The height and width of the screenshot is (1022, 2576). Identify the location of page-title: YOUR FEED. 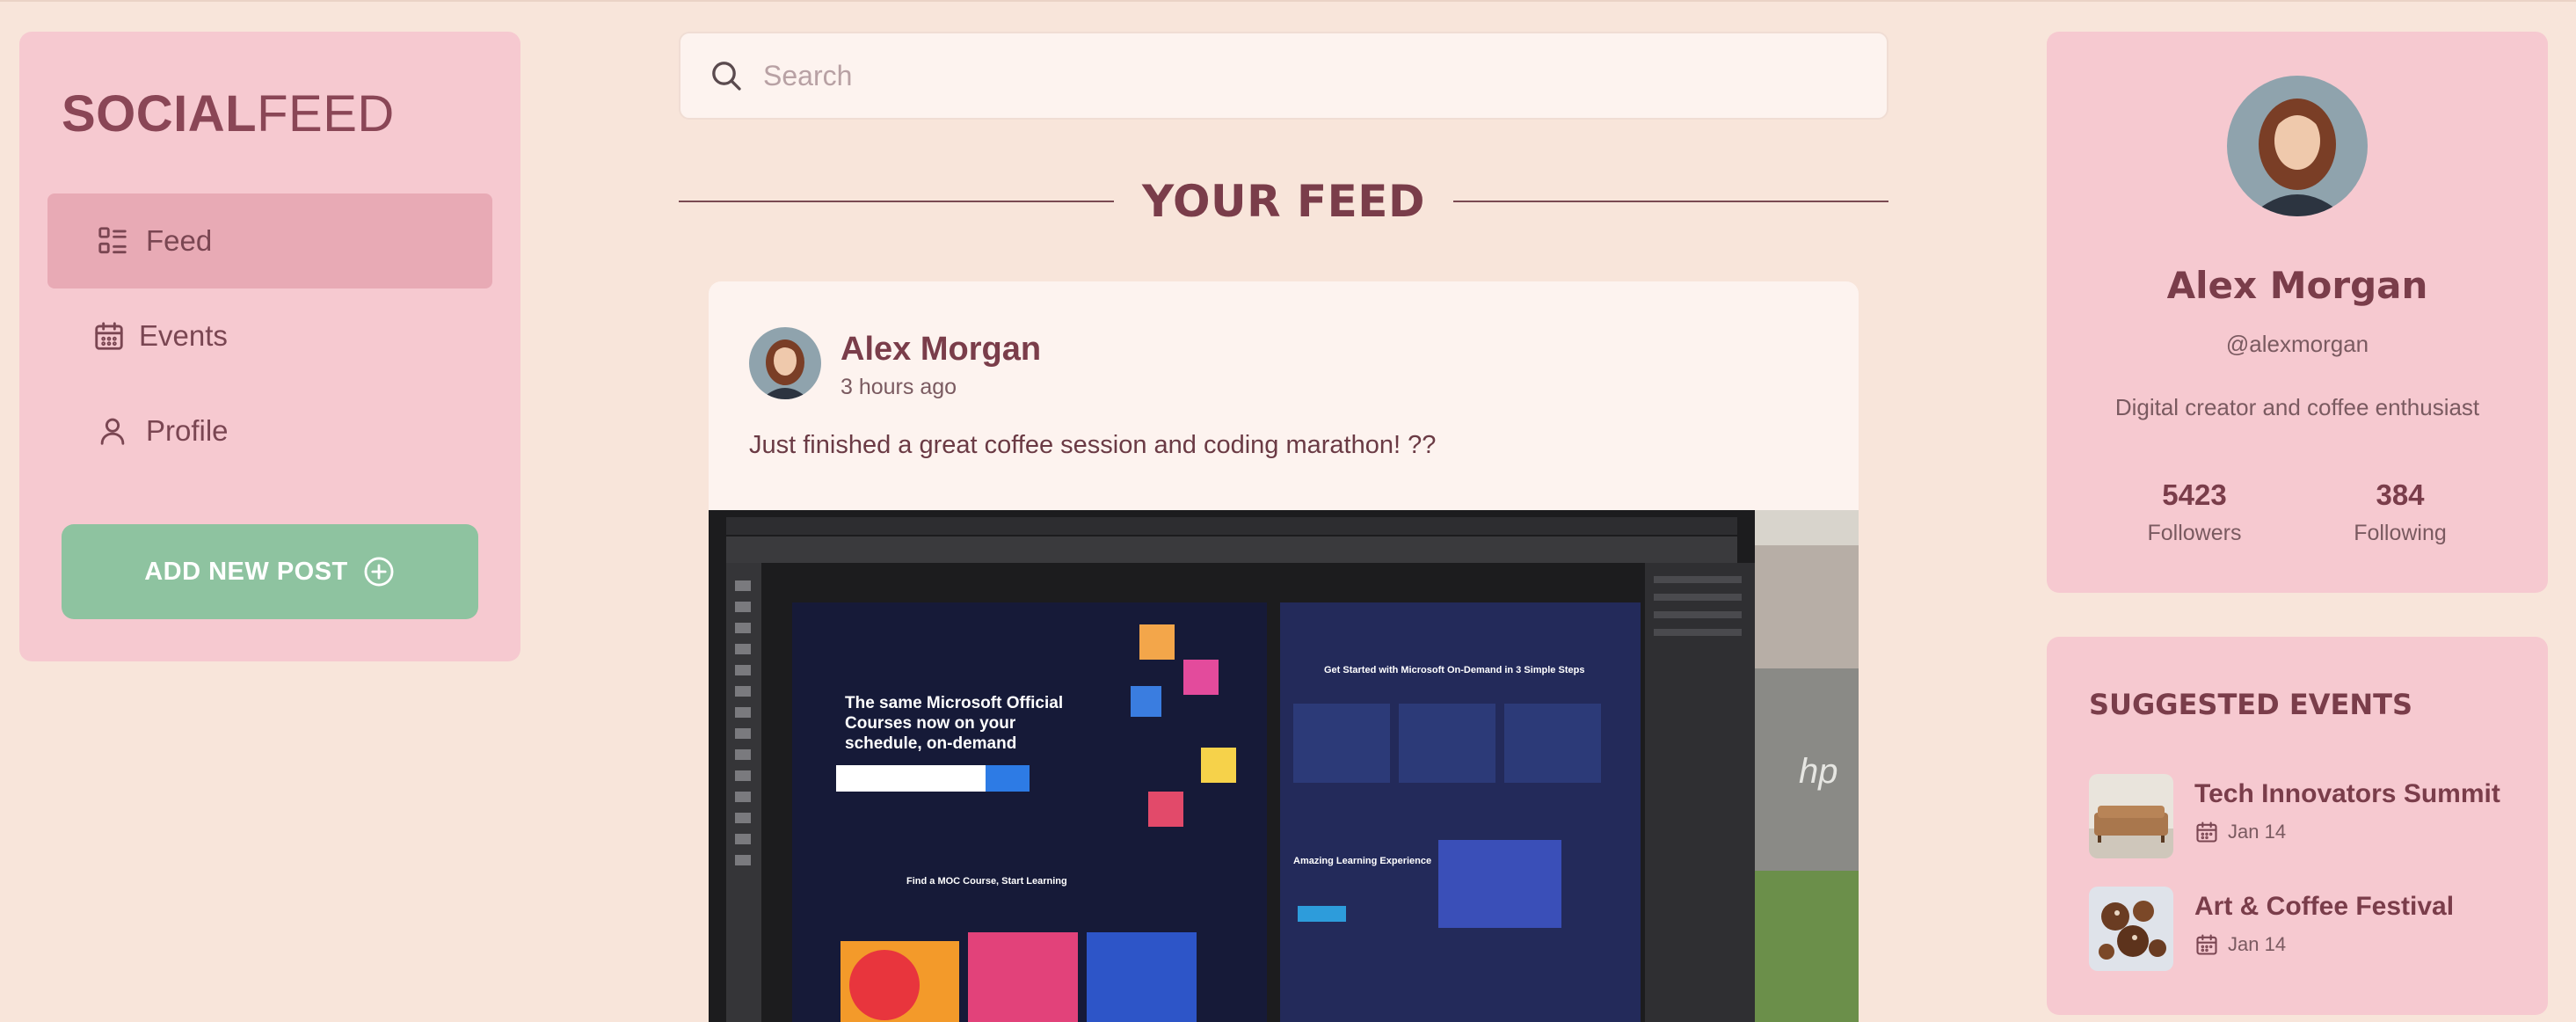
(1283, 201).